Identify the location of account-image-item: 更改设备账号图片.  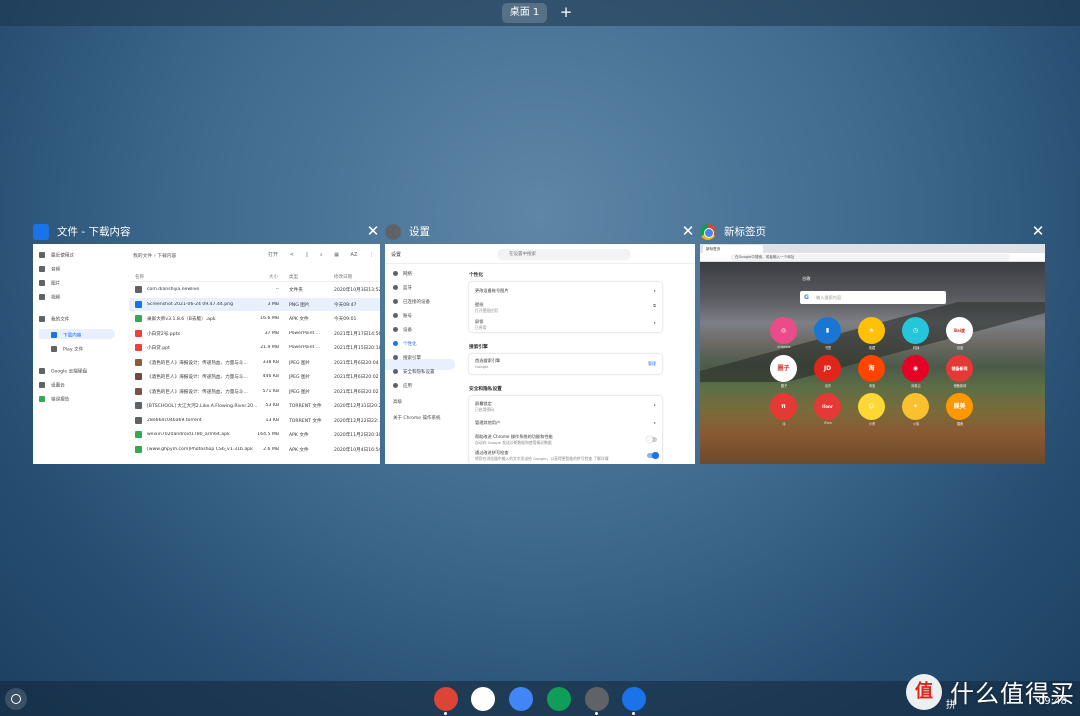
(492, 291).